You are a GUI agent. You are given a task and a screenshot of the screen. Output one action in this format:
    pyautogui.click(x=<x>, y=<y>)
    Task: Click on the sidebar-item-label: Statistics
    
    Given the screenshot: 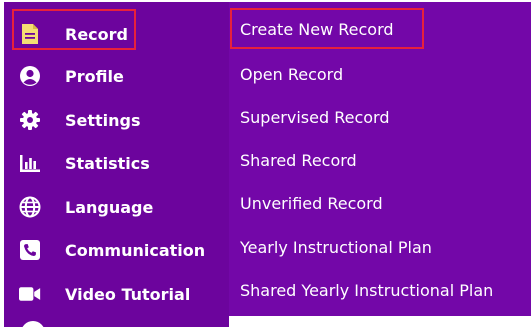 What is the action you would take?
    pyautogui.click(x=107, y=163)
    